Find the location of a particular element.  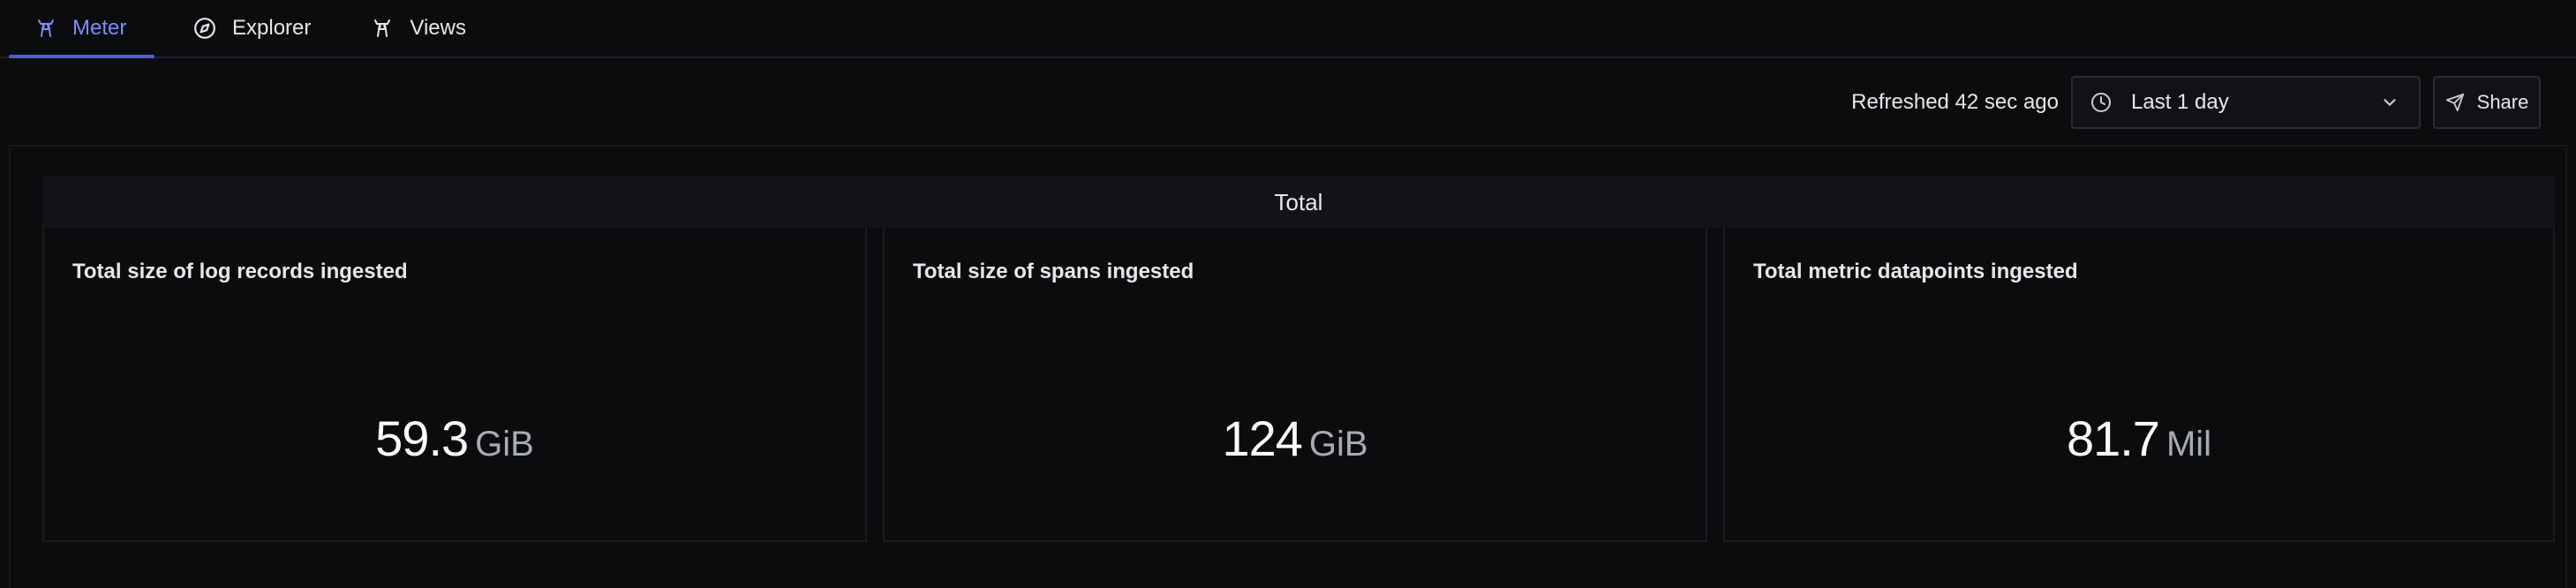

clock-icon is located at coordinates (2101, 102).